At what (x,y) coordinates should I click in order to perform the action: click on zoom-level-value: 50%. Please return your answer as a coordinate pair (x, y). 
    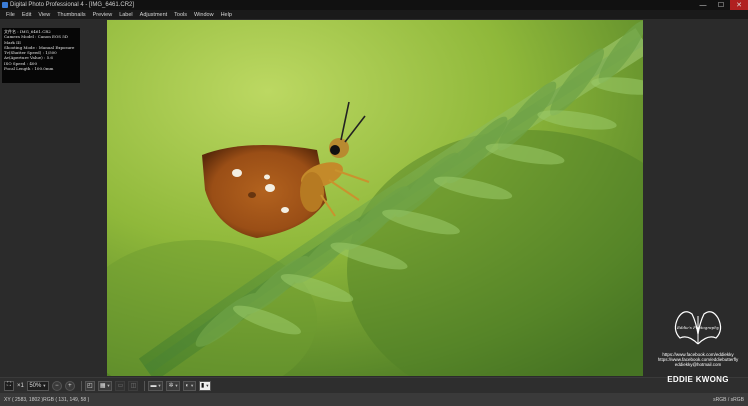
    Looking at the image, I should click on (35, 385).